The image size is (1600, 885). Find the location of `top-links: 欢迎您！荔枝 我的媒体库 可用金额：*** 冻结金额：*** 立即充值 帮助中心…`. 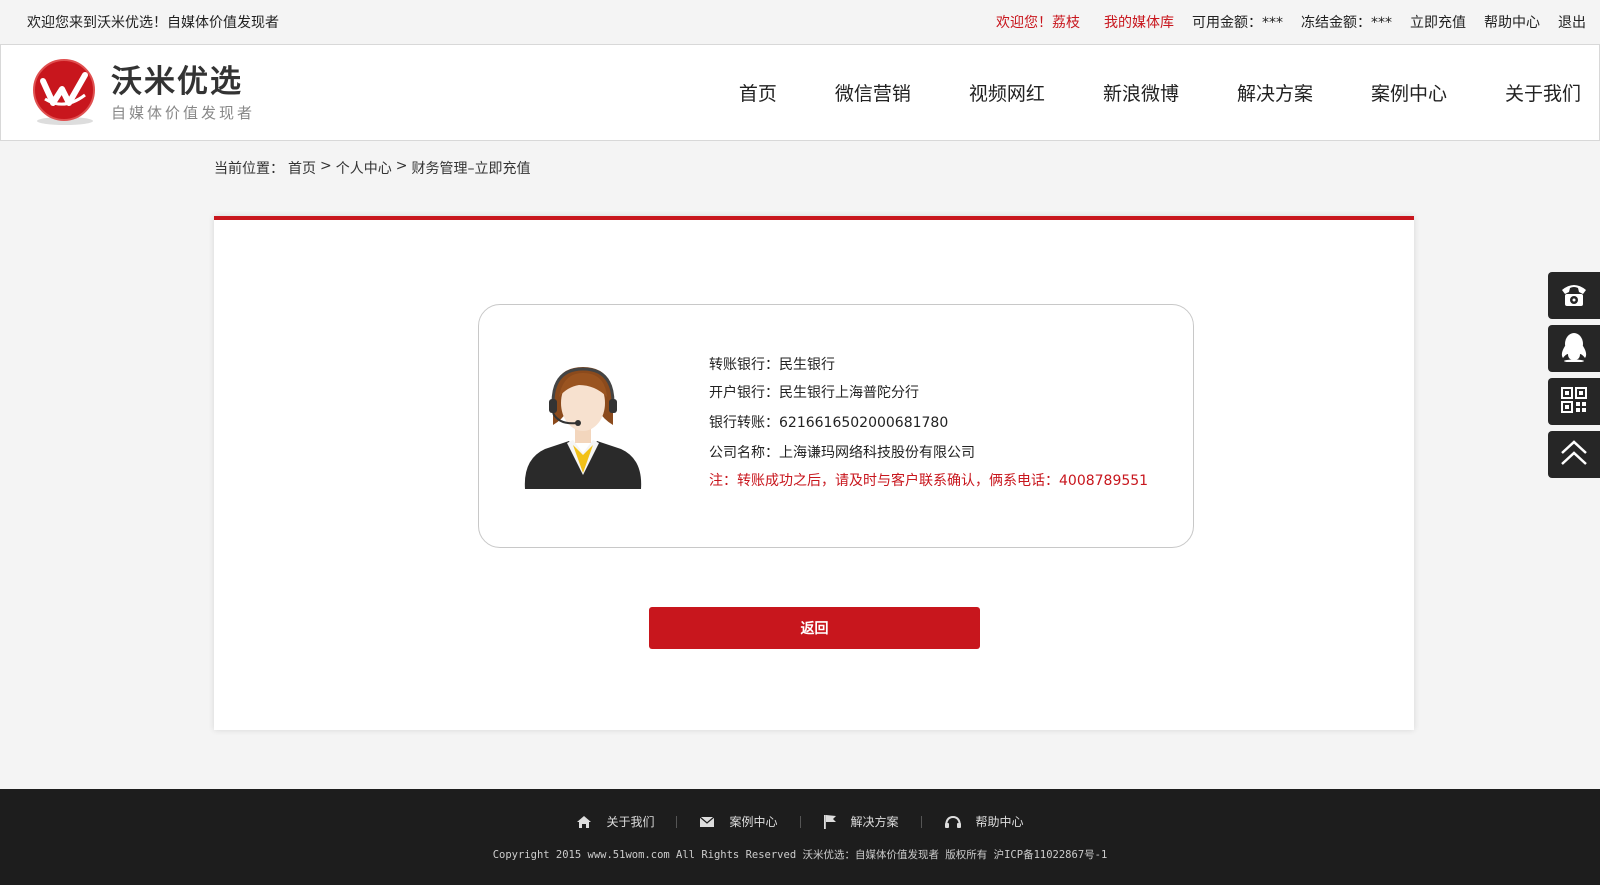

top-links: 欢迎您！荔枝 我的媒体库 可用金额：*** 冻结金额：*** 立即充值 帮助中心… is located at coordinates (1279, 22).